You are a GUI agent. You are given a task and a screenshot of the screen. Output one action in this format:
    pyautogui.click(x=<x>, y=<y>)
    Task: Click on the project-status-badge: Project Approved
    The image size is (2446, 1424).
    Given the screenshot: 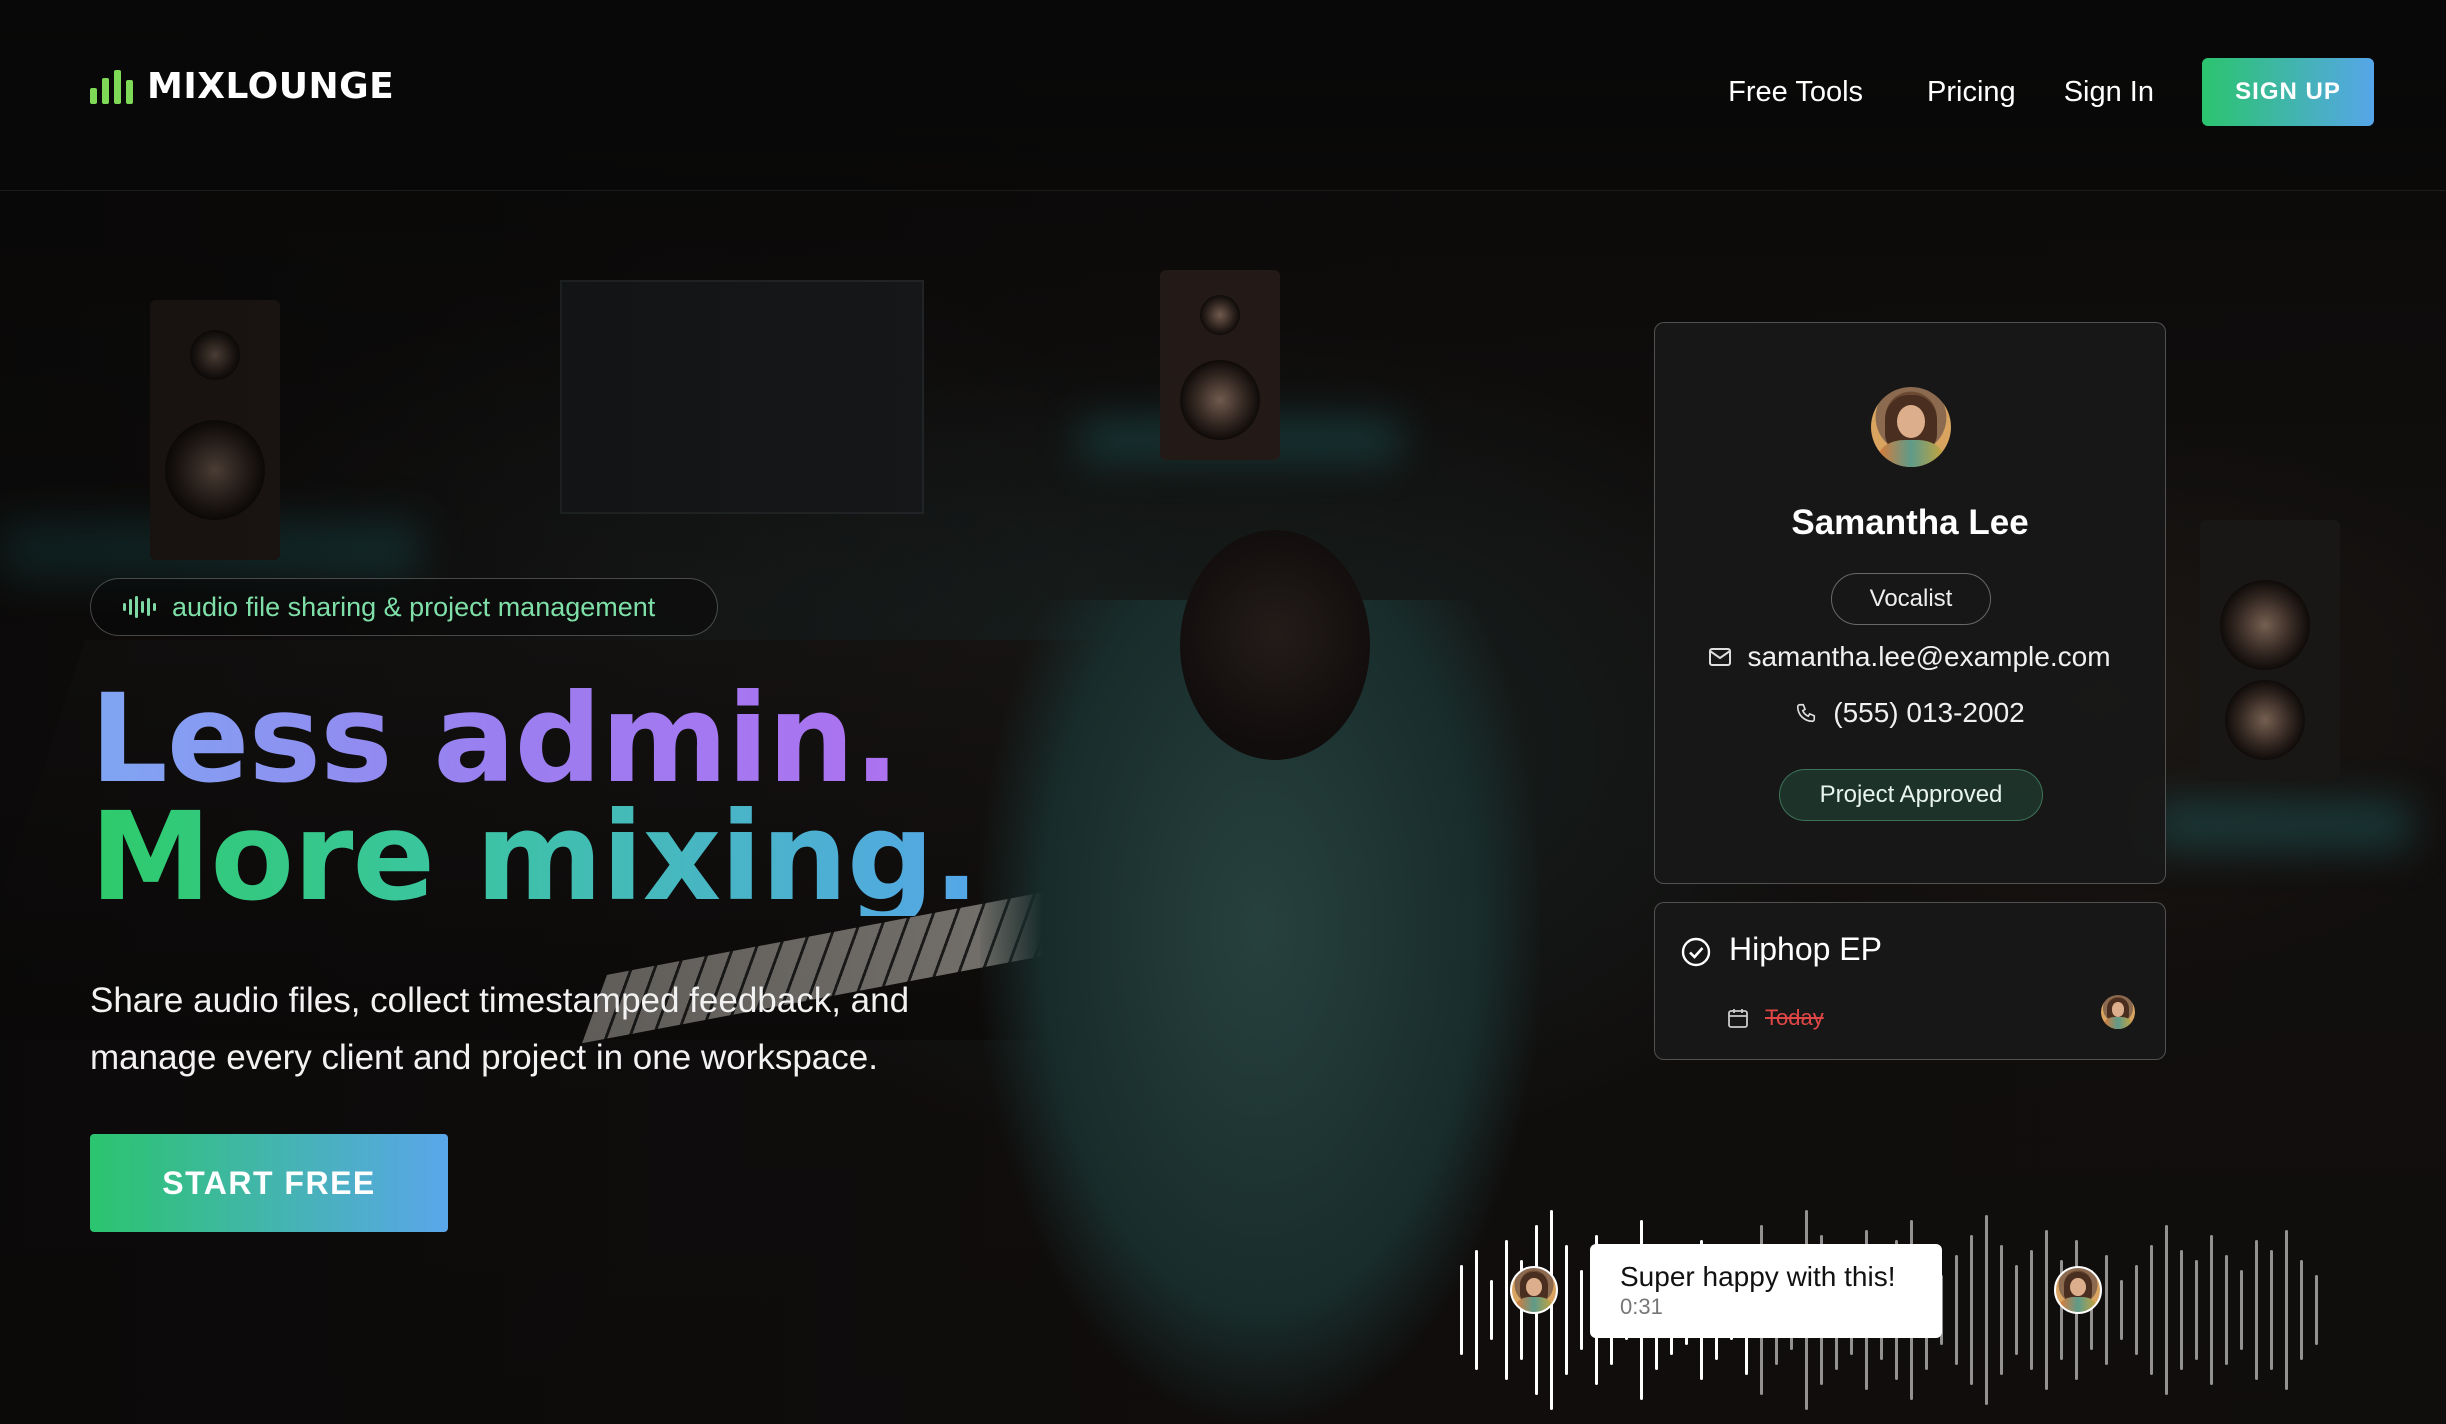 What is the action you would take?
    pyautogui.click(x=1911, y=795)
    